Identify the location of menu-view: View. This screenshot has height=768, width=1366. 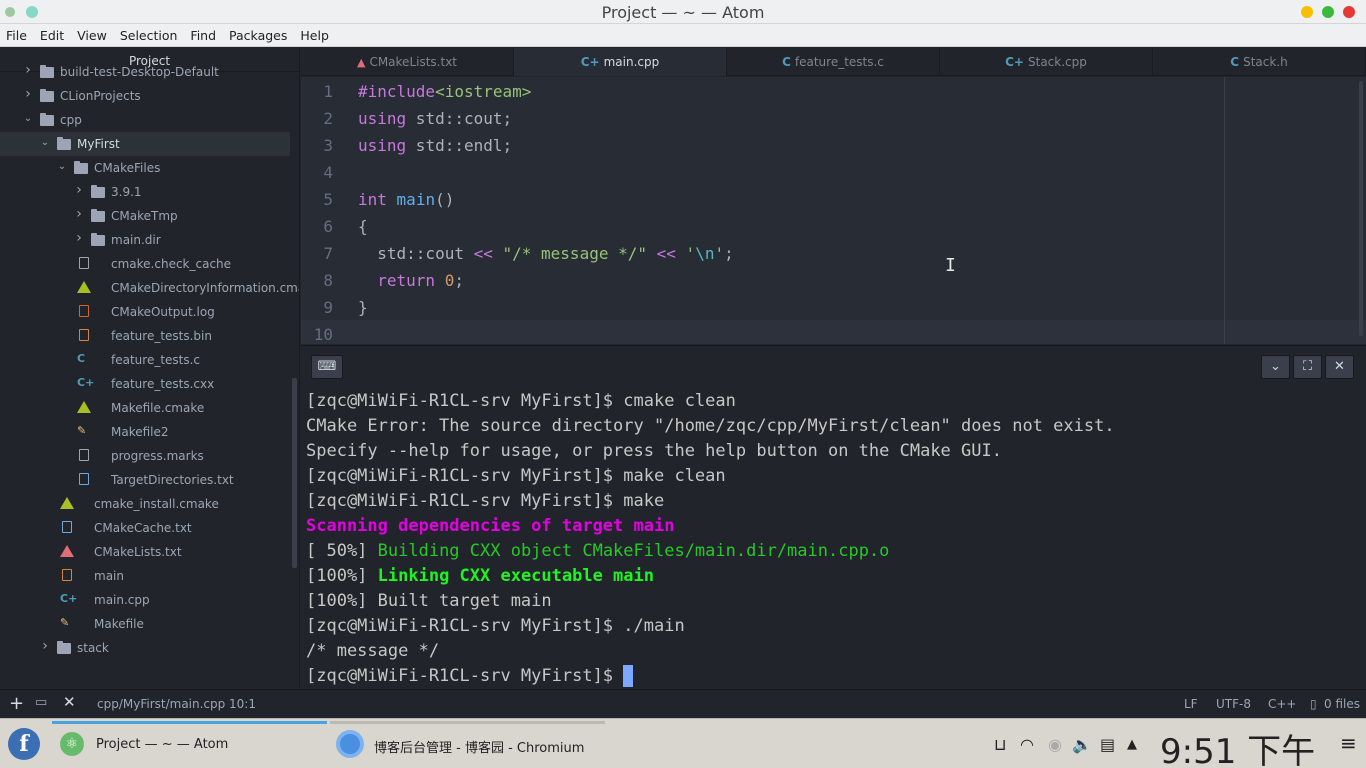
(92, 35).